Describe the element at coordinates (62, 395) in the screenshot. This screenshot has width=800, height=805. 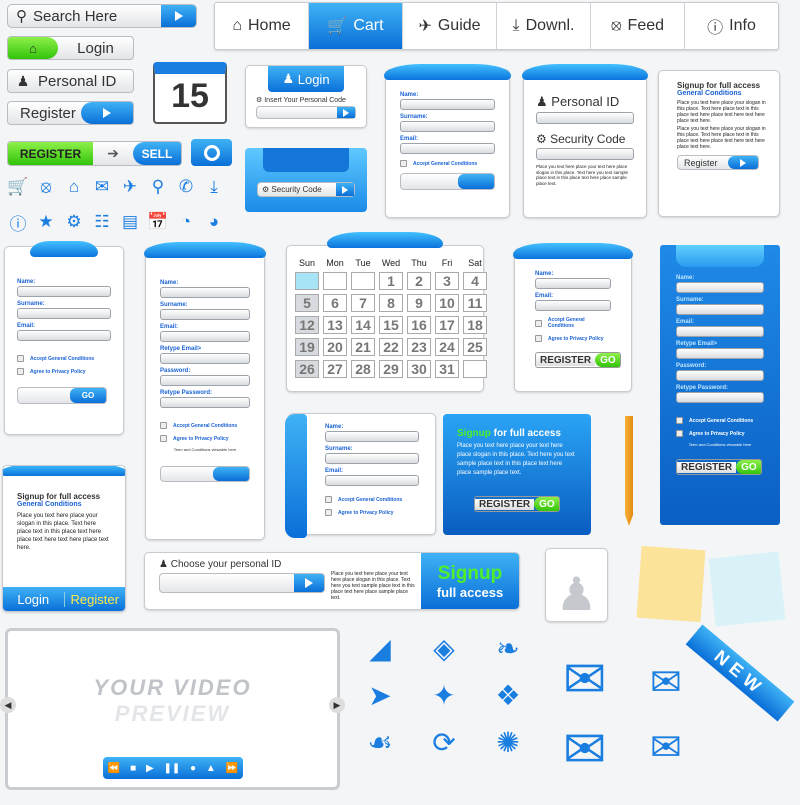
I see `go-button: GO` at that location.